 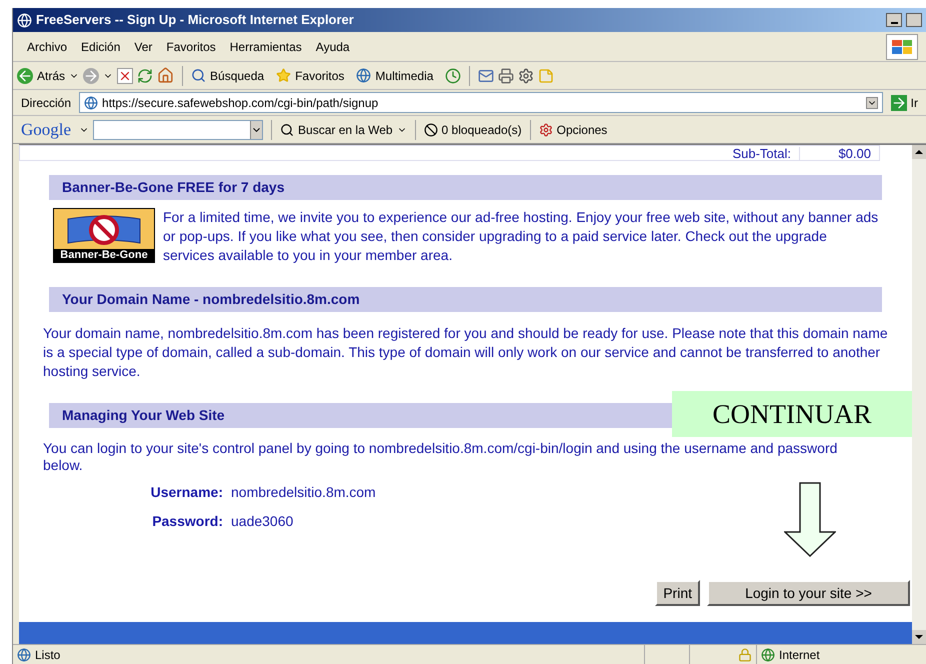 What do you see at coordinates (195, 20) in the screenshot?
I see `window-title: FreeServers -- Sign Up - Microsoft Internet Explorer` at bounding box center [195, 20].